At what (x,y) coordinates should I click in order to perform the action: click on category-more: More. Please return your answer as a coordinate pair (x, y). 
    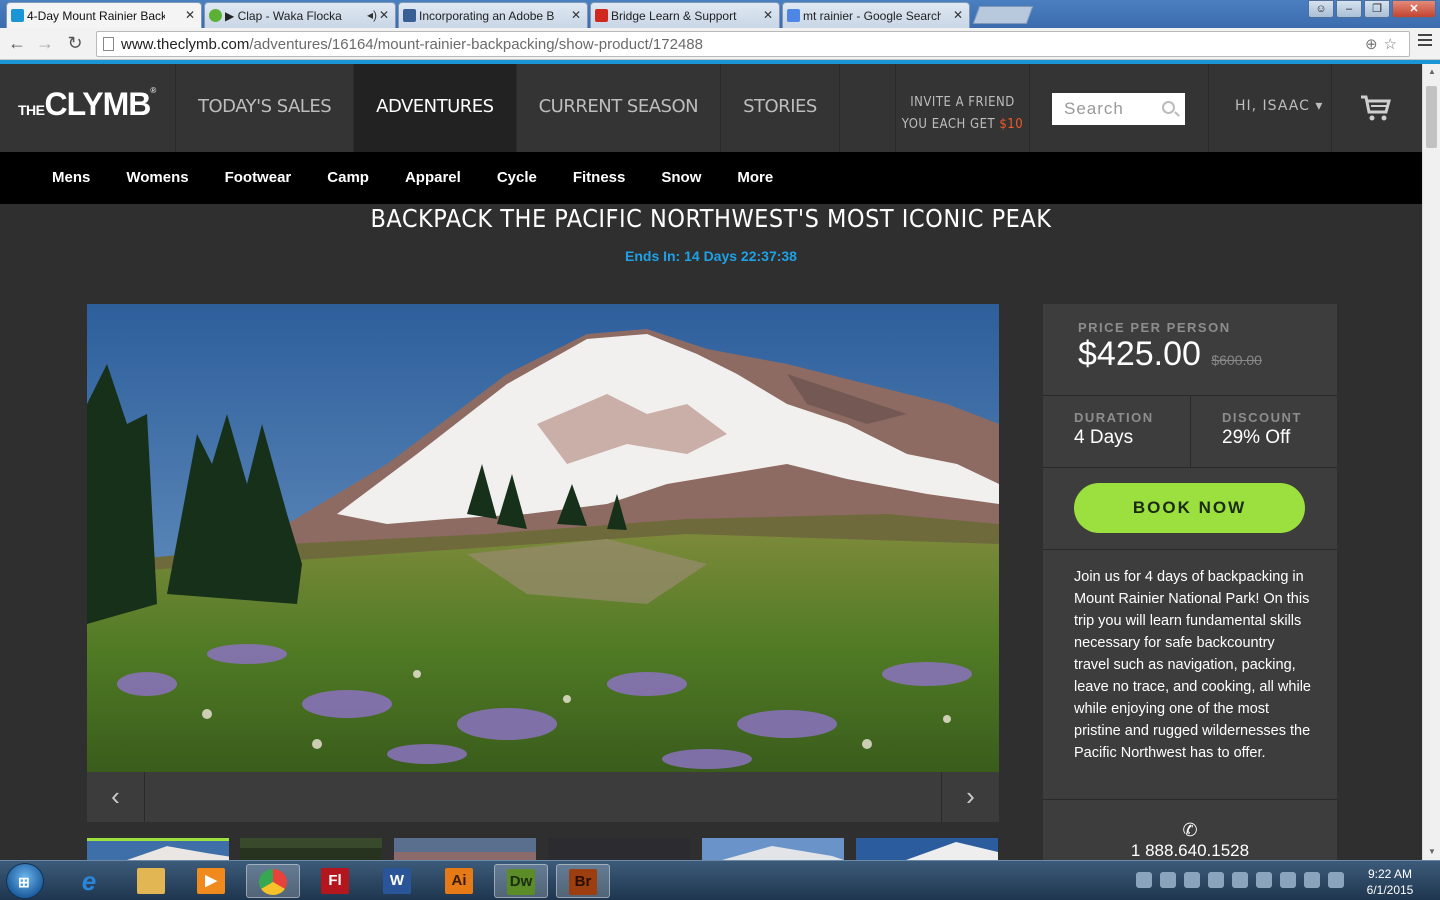
    Looking at the image, I should click on (755, 178).